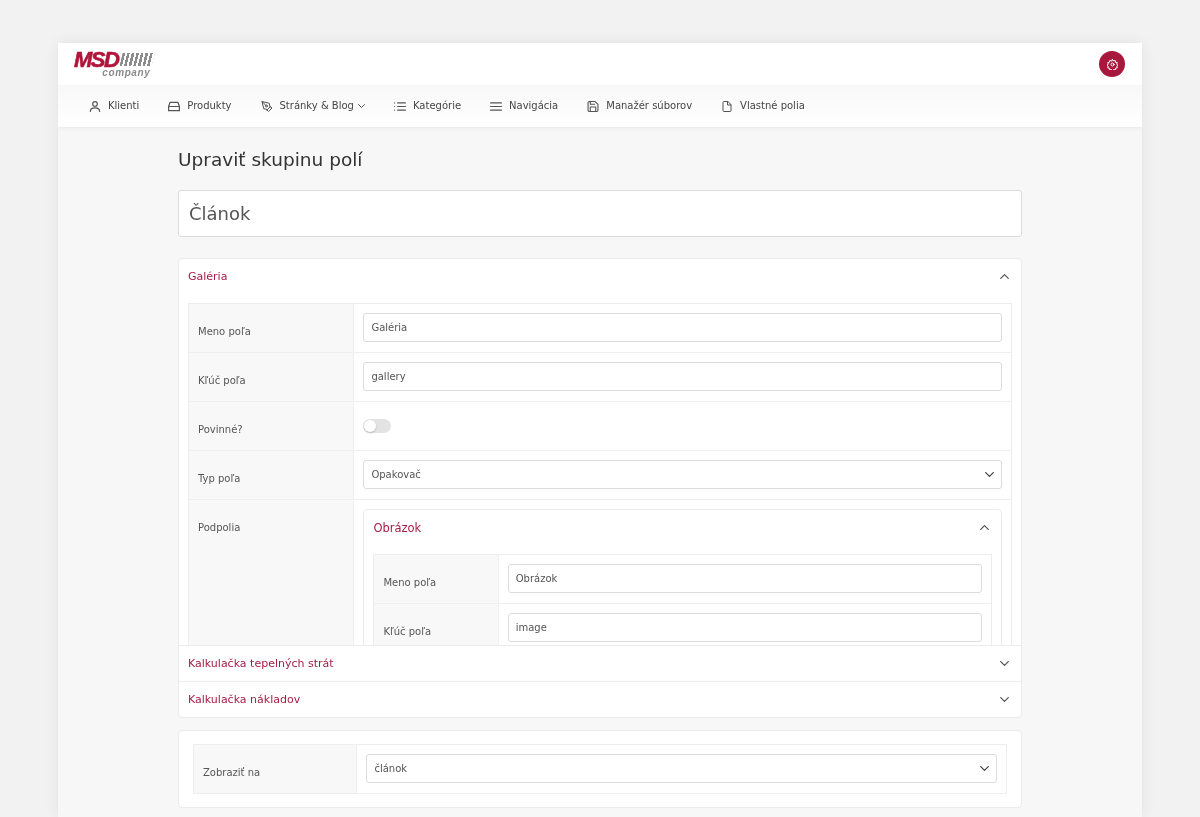  What do you see at coordinates (744, 627) in the screenshot?
I see `text-input: image` at bounding box center [744, 627].